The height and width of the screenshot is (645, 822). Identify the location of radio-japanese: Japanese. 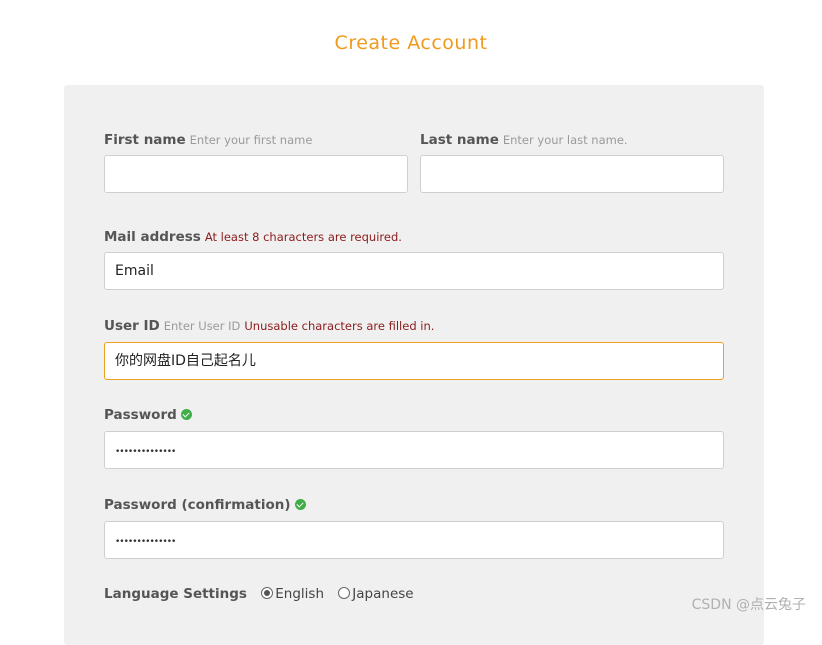
(380, 594).